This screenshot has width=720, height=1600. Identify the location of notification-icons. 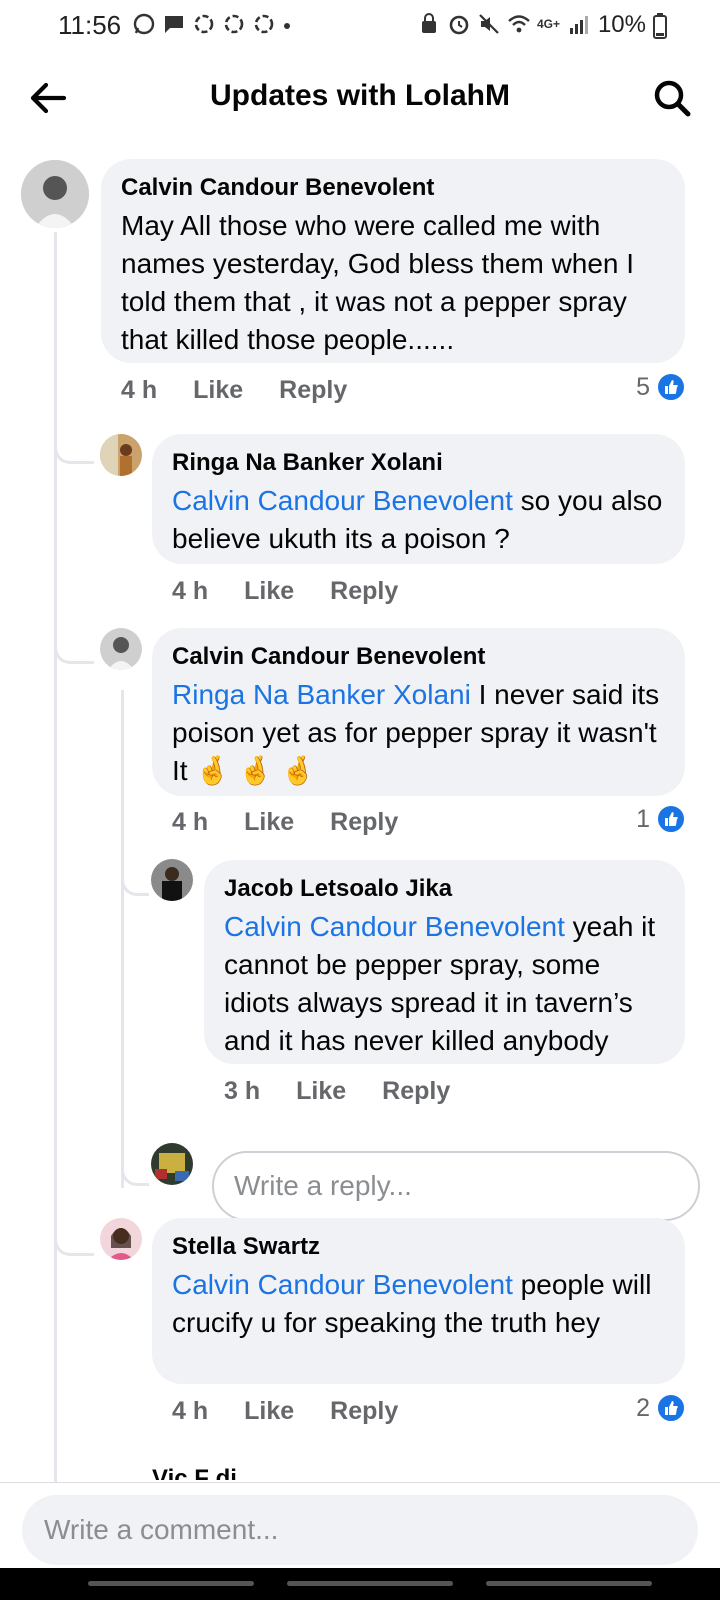
(212, 24).